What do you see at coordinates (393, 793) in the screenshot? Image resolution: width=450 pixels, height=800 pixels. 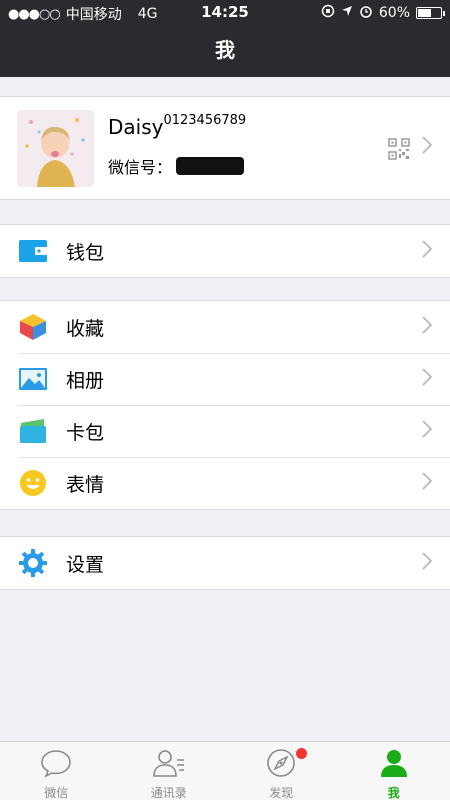 I see `tab-label: 我` at bounding box center [393, 793].